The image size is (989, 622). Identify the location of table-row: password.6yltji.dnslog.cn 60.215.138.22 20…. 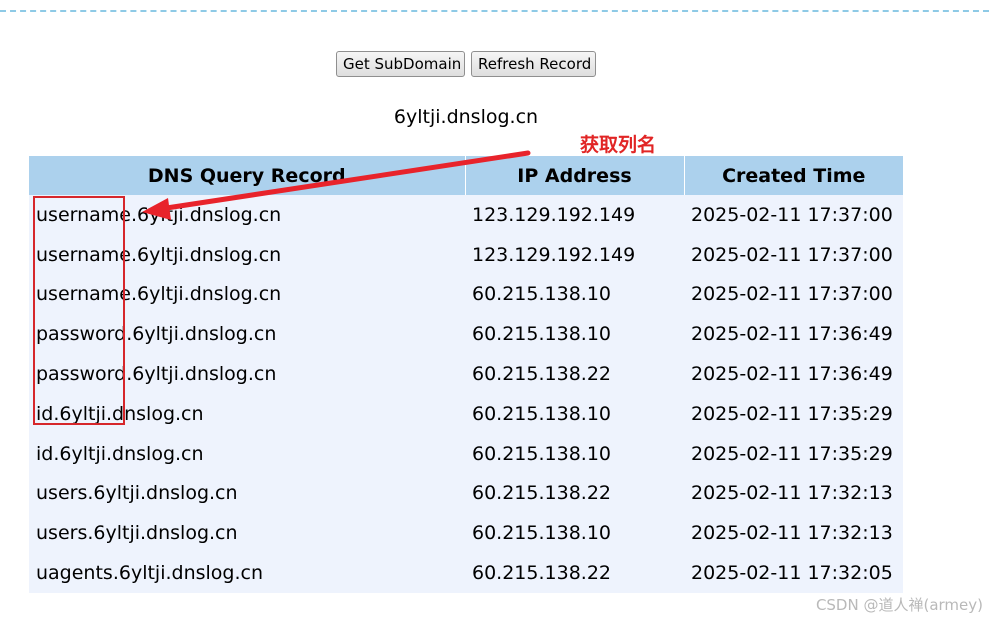
(466, 374).